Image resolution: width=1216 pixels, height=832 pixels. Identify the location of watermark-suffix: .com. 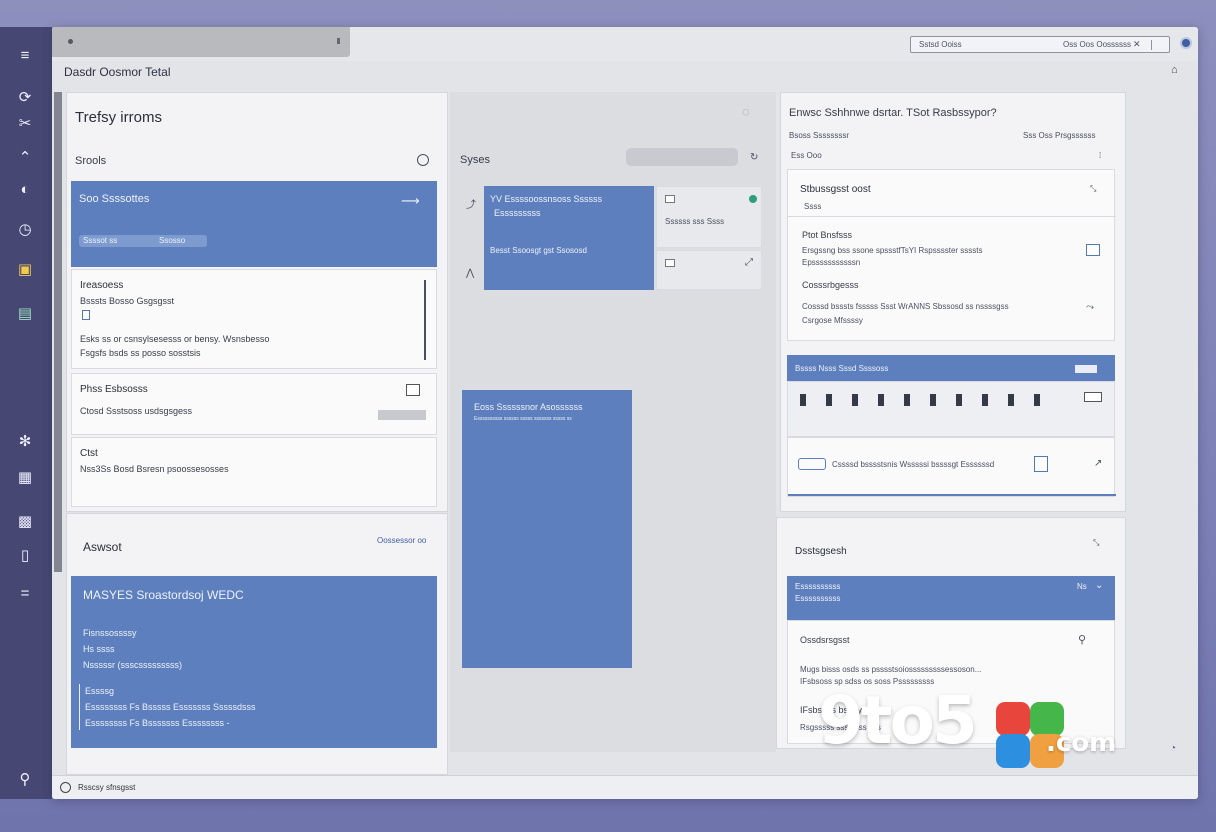
(1081, 743).